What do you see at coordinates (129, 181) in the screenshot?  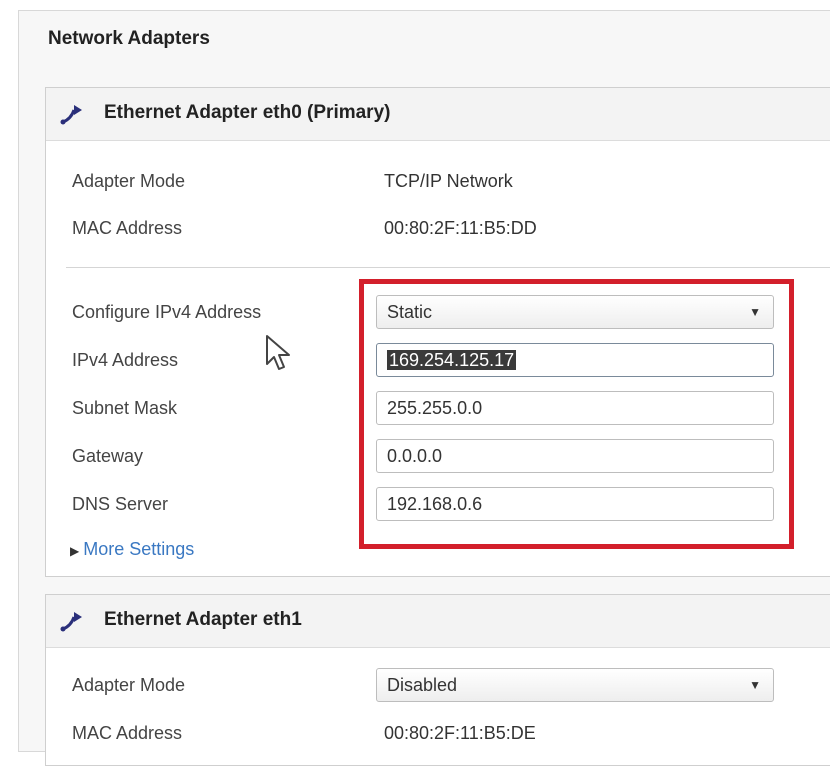 I see `eth0-adapter-mode-label: Adapter Mode` at bounding box center [129, 181].